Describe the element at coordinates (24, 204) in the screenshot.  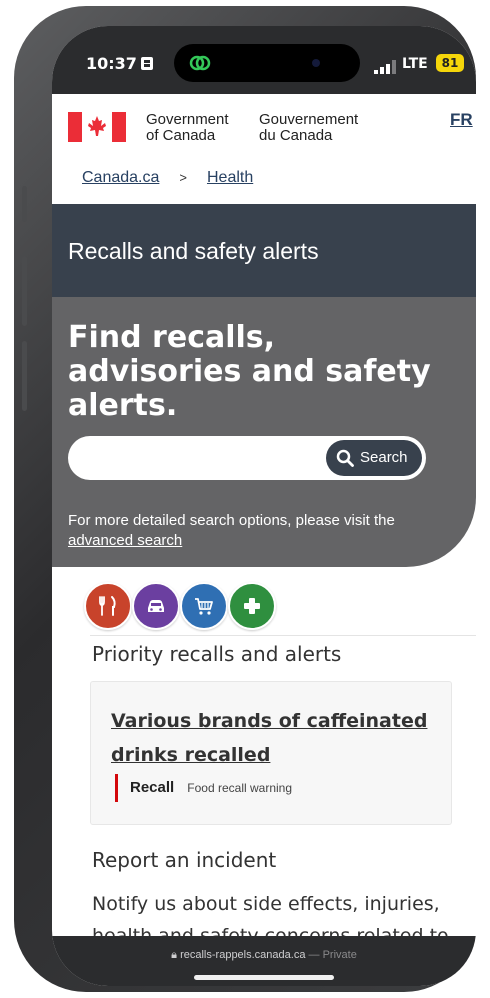
I see `mute-switch` at that location.